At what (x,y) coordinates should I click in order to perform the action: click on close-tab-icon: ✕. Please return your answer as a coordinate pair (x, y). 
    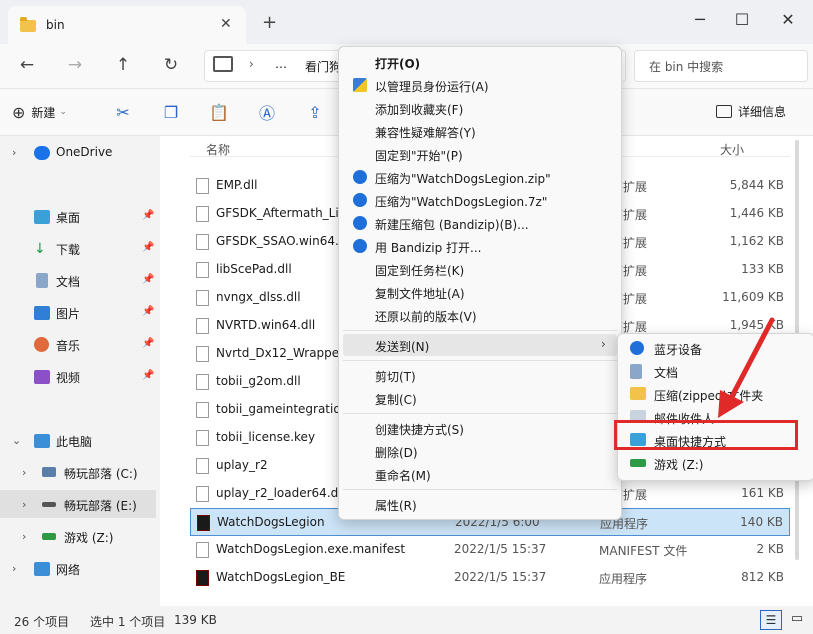
    Looking at the image, I should click on (226, 24).